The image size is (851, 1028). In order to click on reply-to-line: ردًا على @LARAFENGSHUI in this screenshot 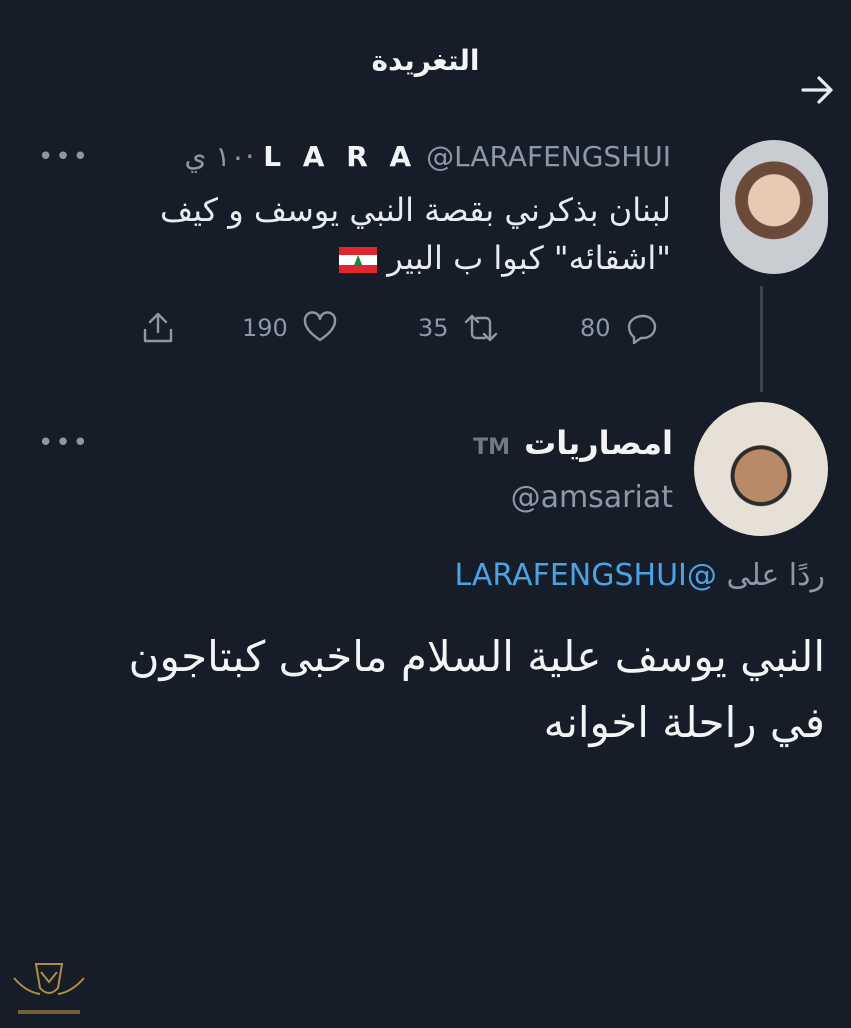, I will do `click(640, 575)`.